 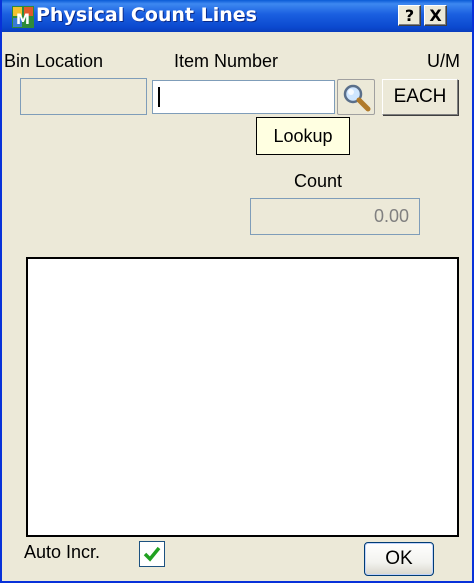 I want to click on magnifier-icon, so click(x=357, y=98).